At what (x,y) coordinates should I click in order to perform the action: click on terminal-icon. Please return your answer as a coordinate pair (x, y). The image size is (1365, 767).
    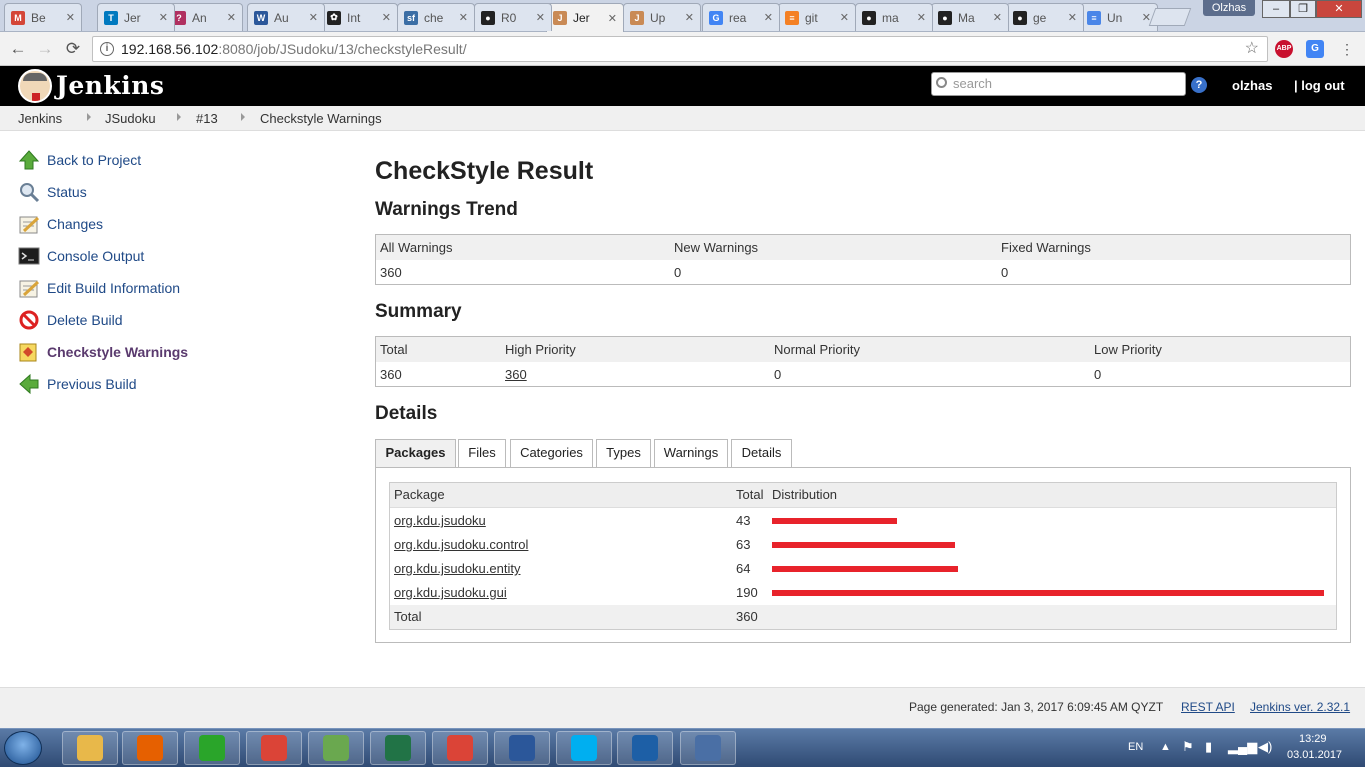
    Looking at the image, I should click on (29, 256).